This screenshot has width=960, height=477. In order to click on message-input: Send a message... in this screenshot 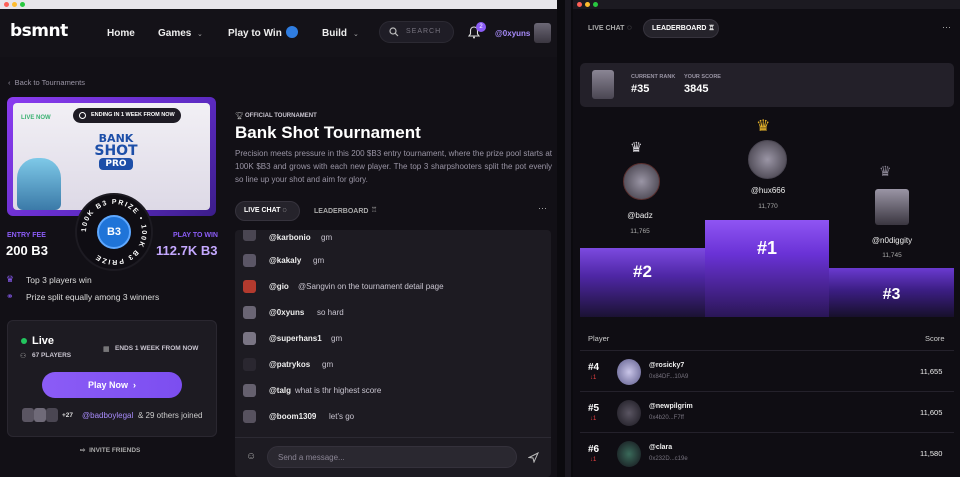, I will do `click(392, 457)`.